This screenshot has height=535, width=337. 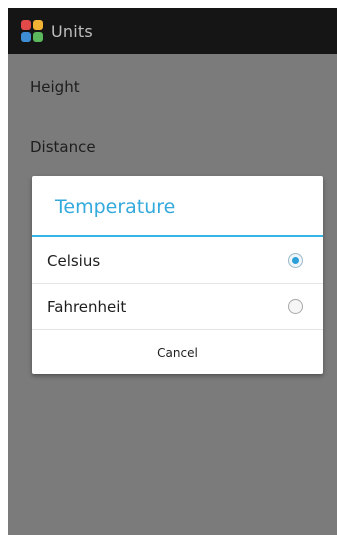 What do you see at coordinates (87, 306) in the screenshot?
I see `option-label: Fahrenheit` at bounding box center [87, 306].